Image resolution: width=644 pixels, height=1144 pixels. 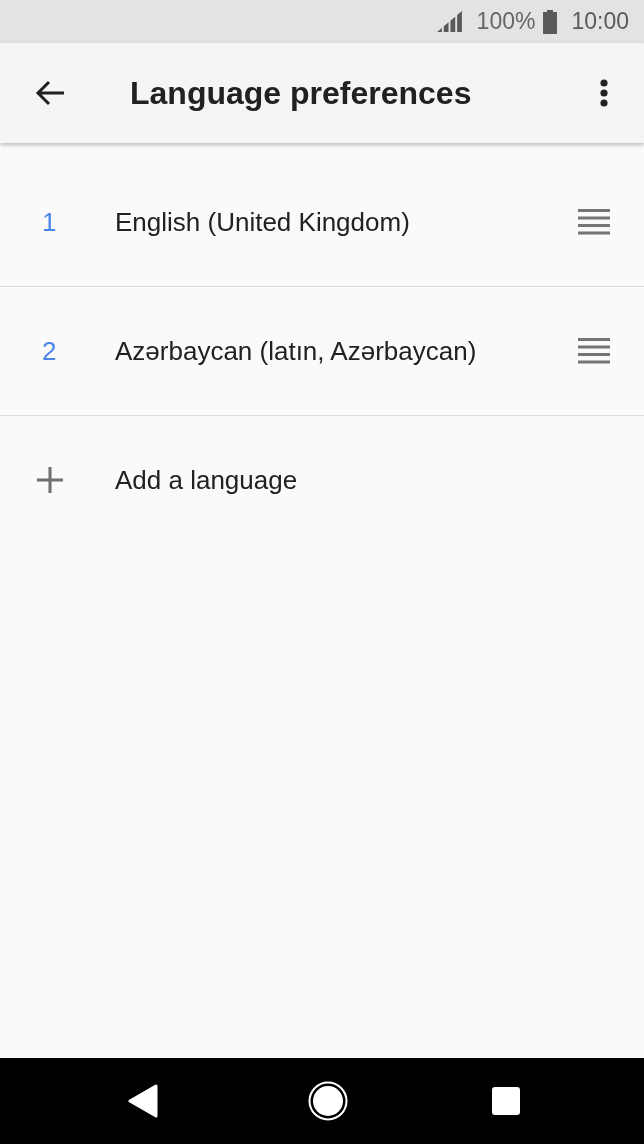 I want to click on language-name: English (United Kingdom), so click(x=263, y=222).